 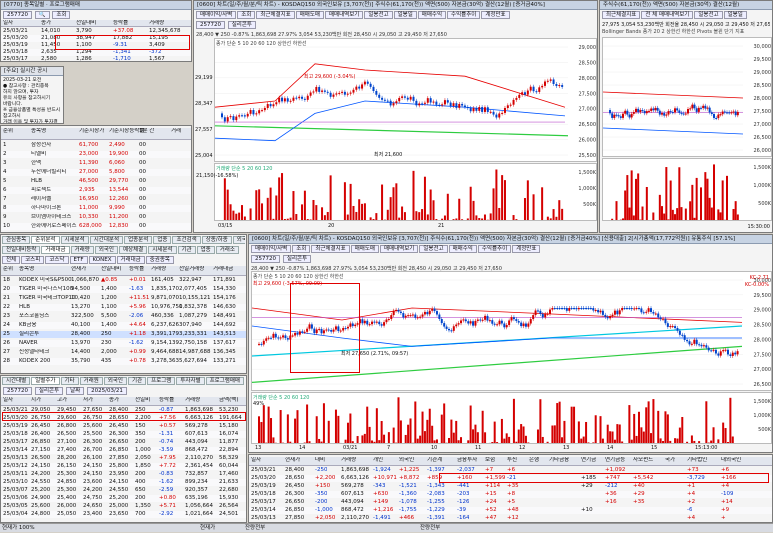 What do you see at coordinates (432, 15) in the screenshot?
I see `chart-top-tool-button: 매매수익` at bounding box center [432, 15].